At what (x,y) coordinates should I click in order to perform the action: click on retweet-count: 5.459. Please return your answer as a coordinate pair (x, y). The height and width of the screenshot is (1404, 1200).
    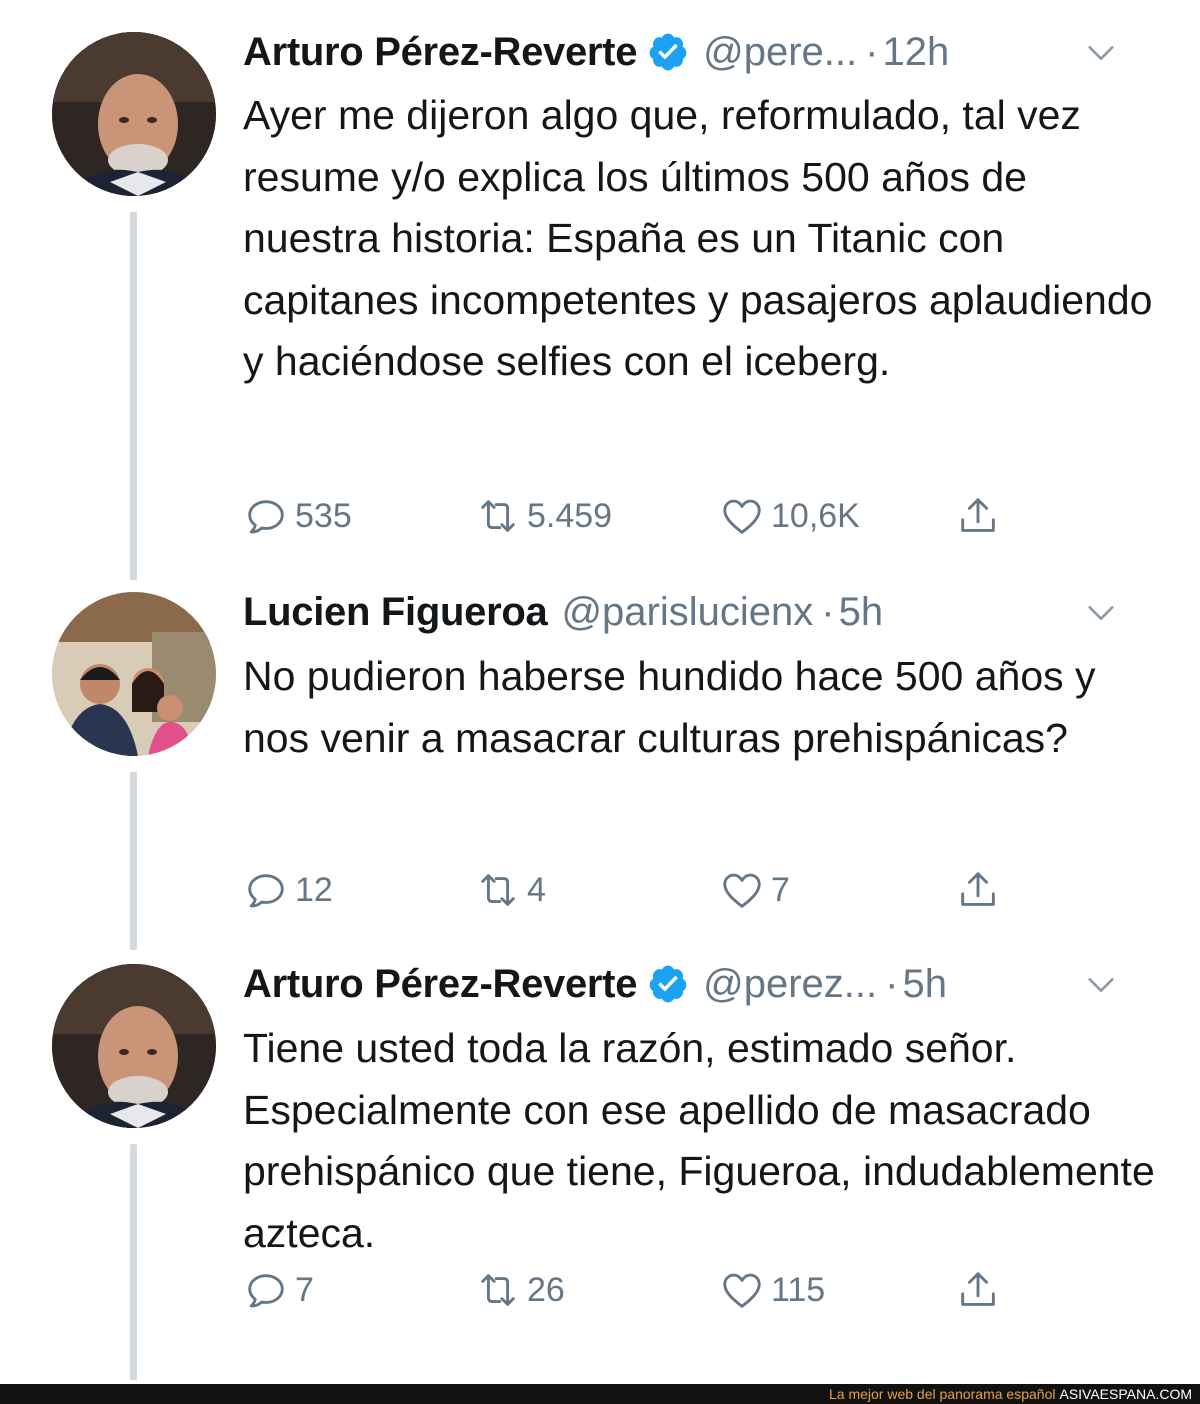
    Looking at the image, I should click on (570, 515).